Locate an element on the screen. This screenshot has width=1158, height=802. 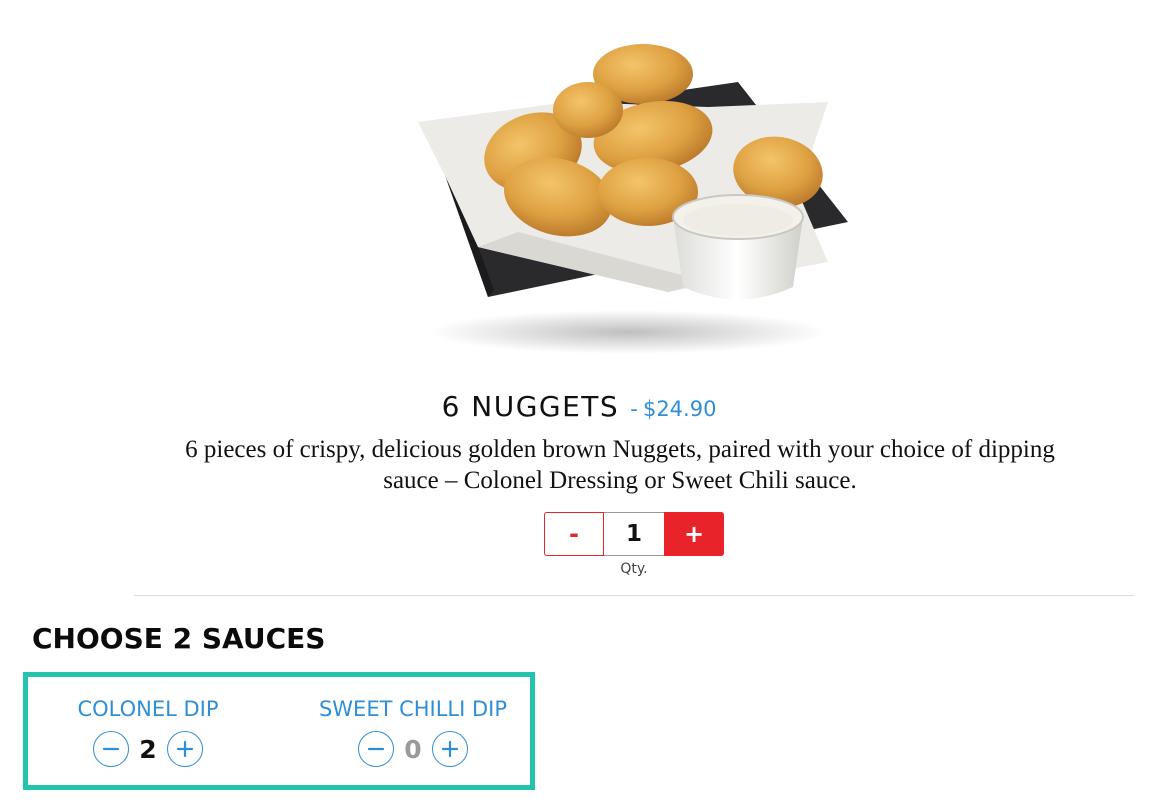
sauce-option-colonel-dip: COLONEL DIP 2 is located at coordinates (148, 732).